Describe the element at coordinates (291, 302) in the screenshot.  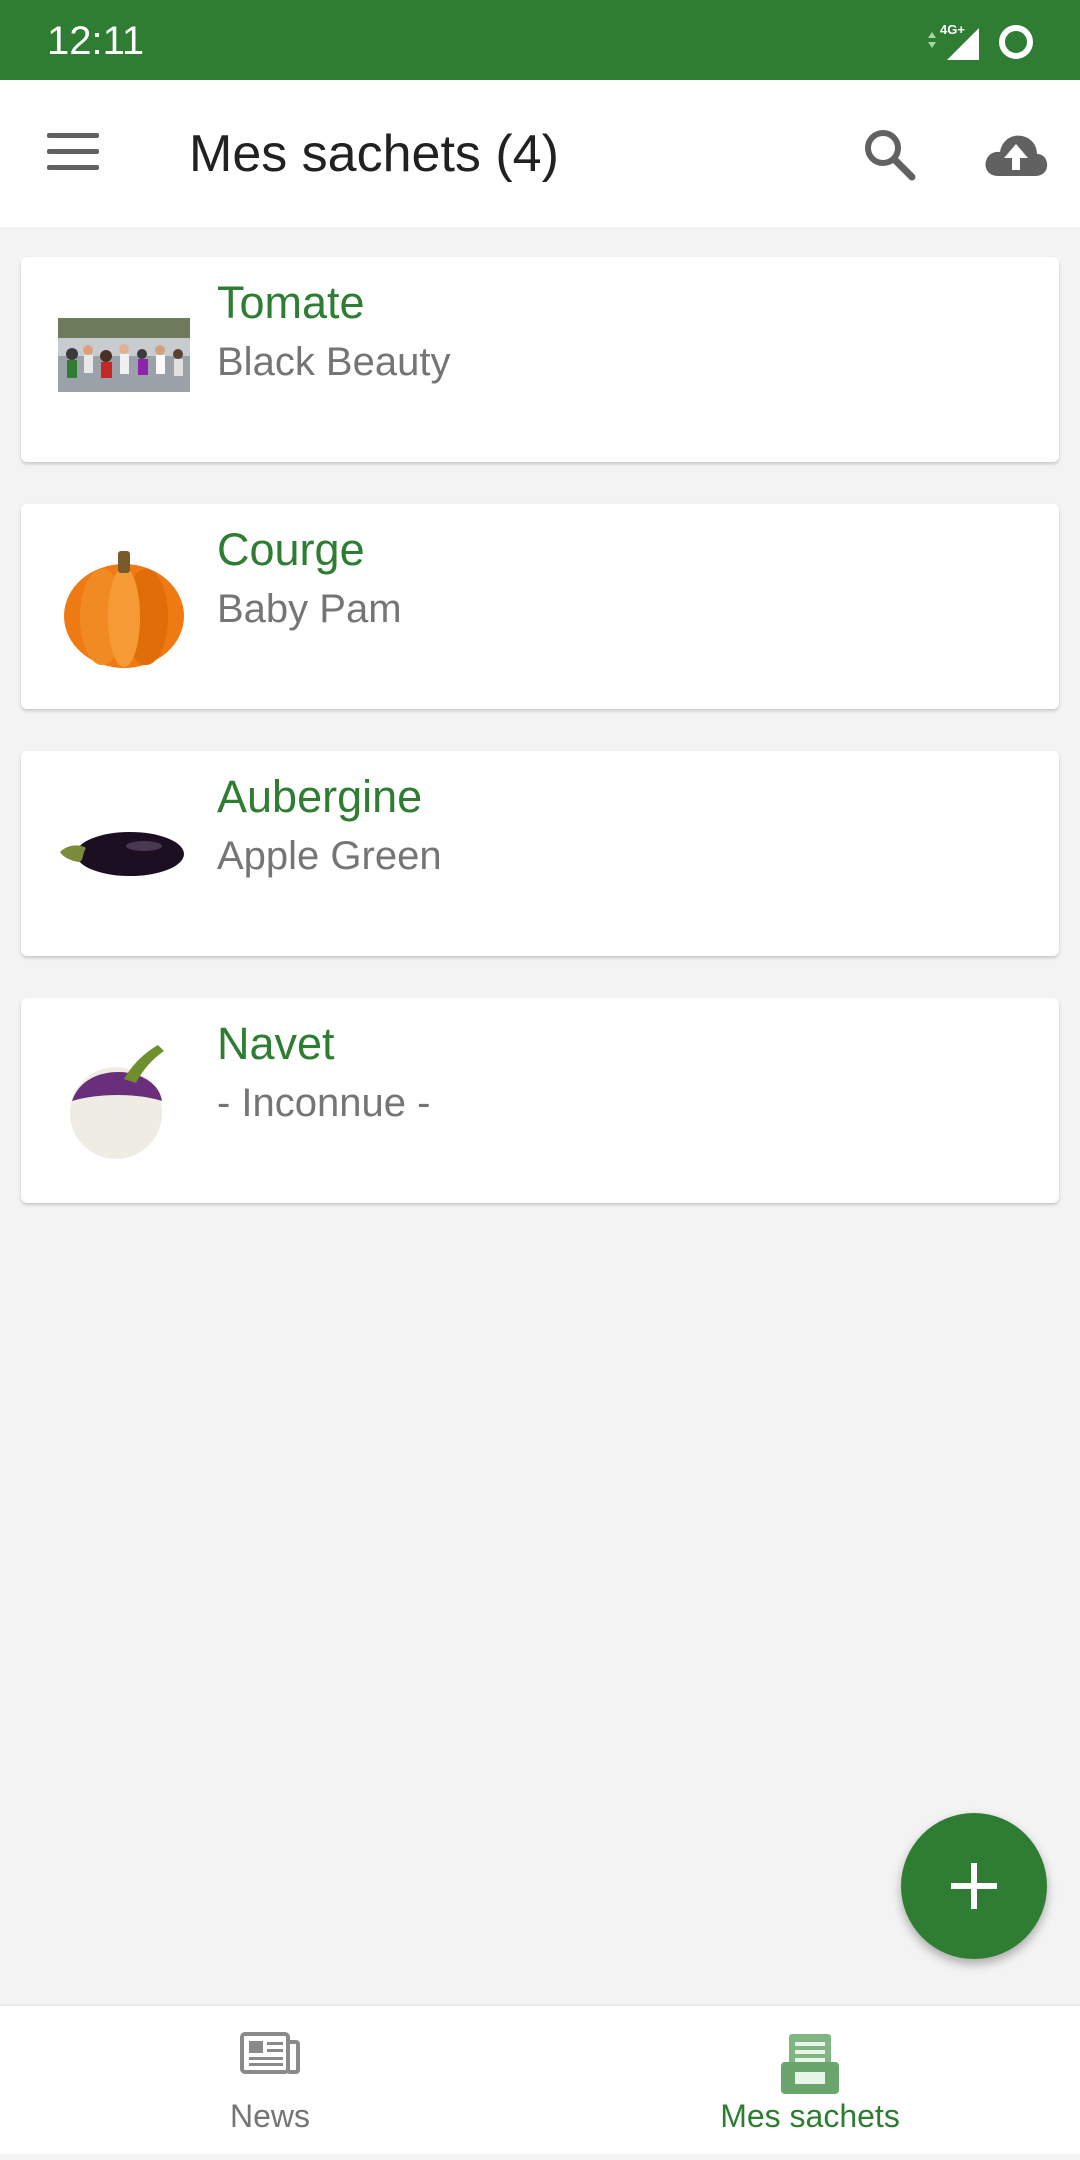
I see `sachet-name: Tomate` at that location.